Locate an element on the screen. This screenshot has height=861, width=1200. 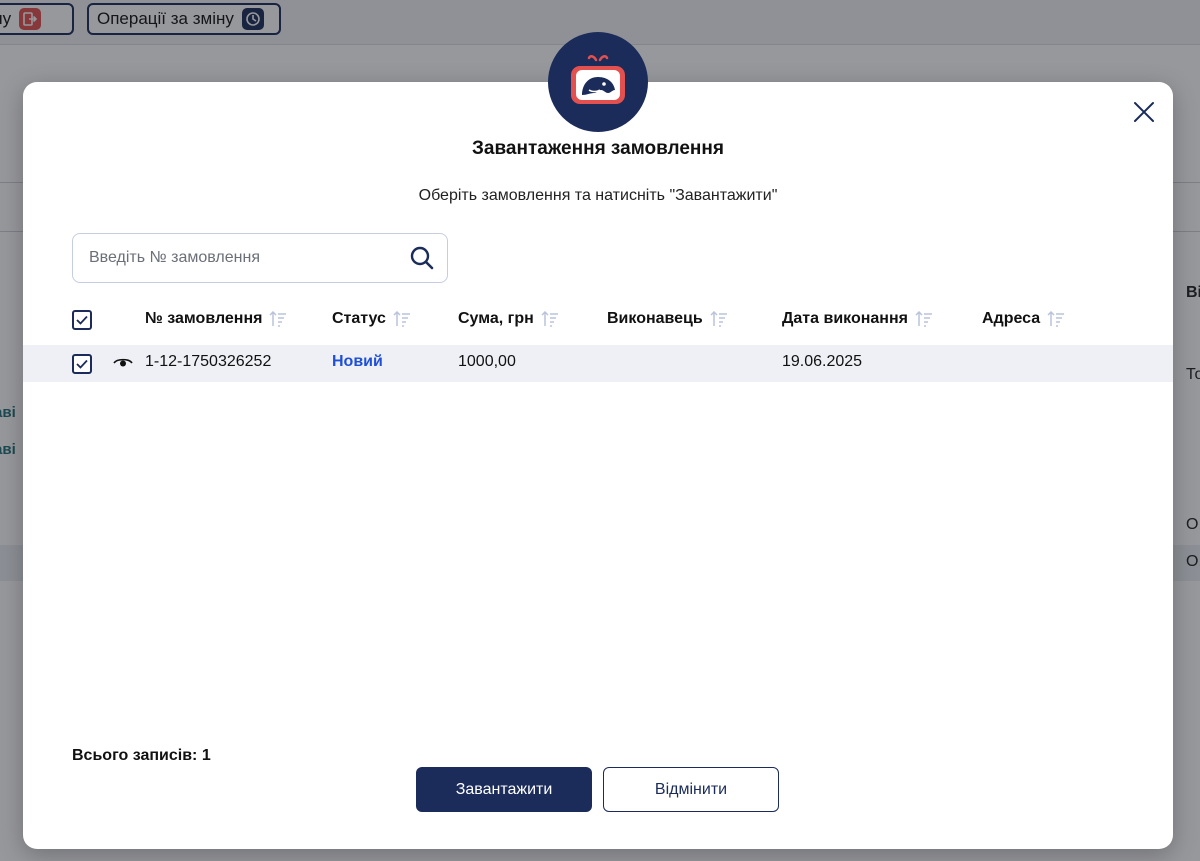
search-button is located at coordinates (422, 258).